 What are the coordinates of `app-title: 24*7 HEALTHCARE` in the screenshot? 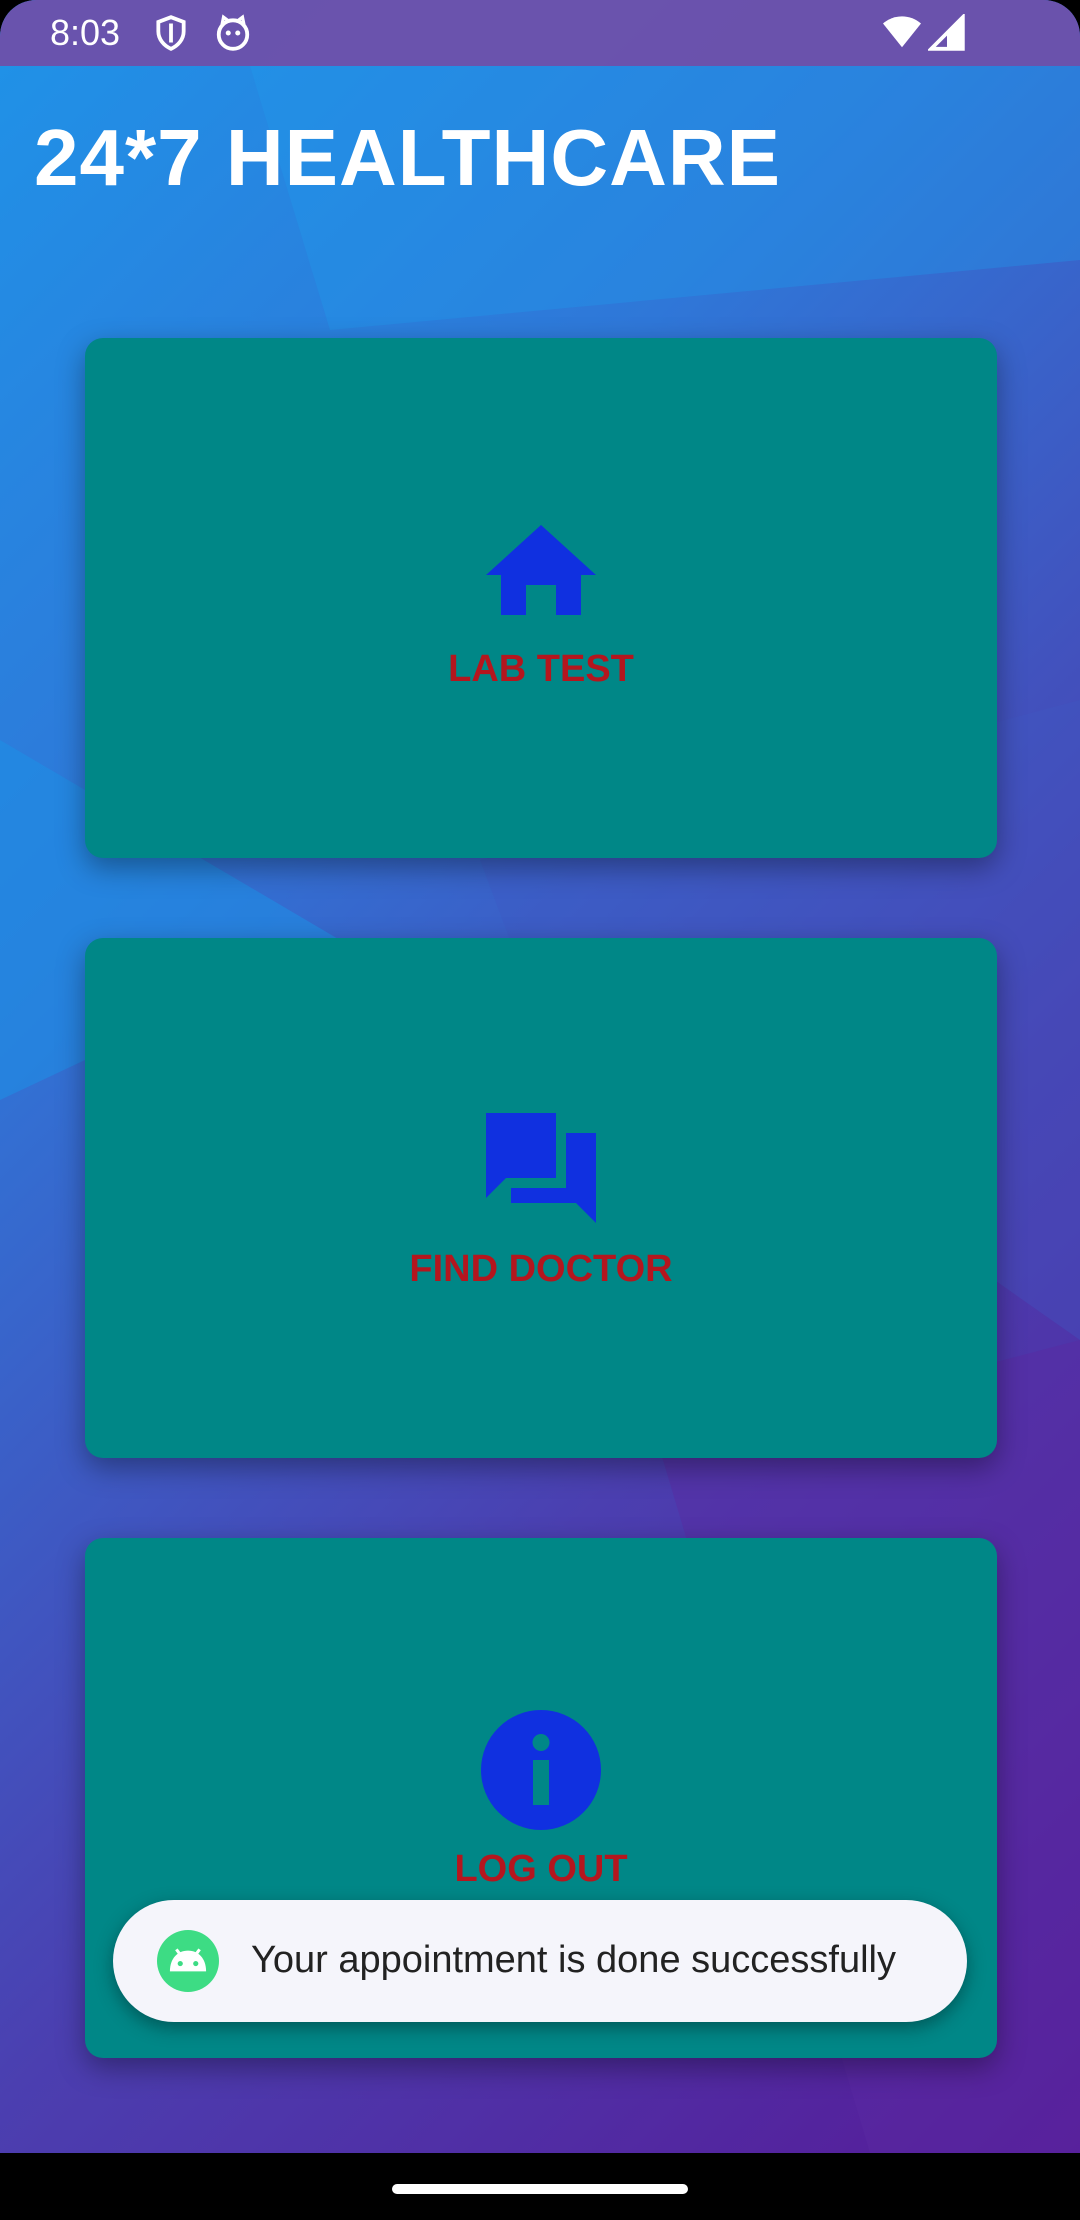 It's located at (407, 157).